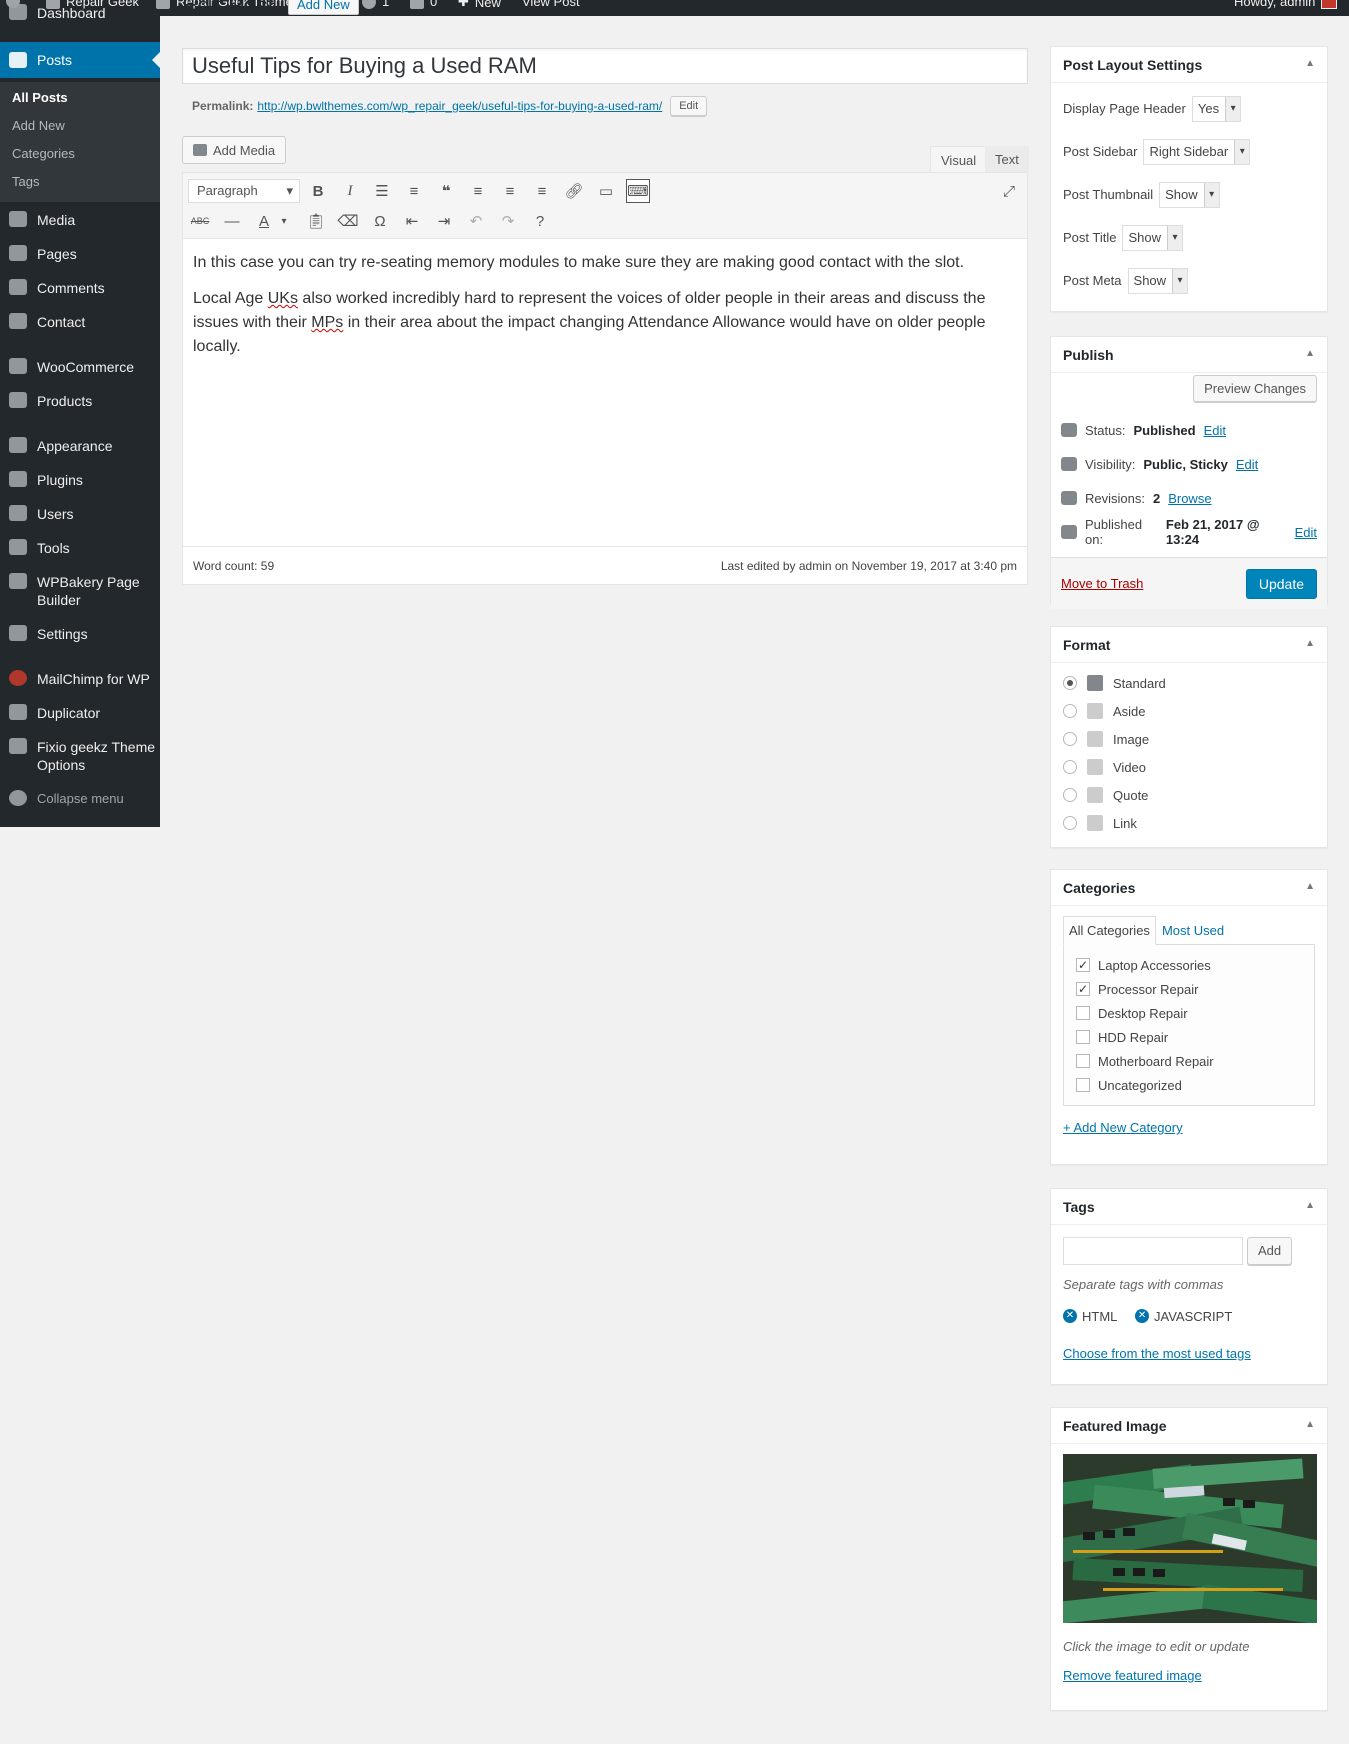 Image resolution: width=1349 pixels, height=1744 pixels. Describe the element at coordinates (1158, 280) in the screenshot. I see `post-meta-select: Show ▾` at that location.